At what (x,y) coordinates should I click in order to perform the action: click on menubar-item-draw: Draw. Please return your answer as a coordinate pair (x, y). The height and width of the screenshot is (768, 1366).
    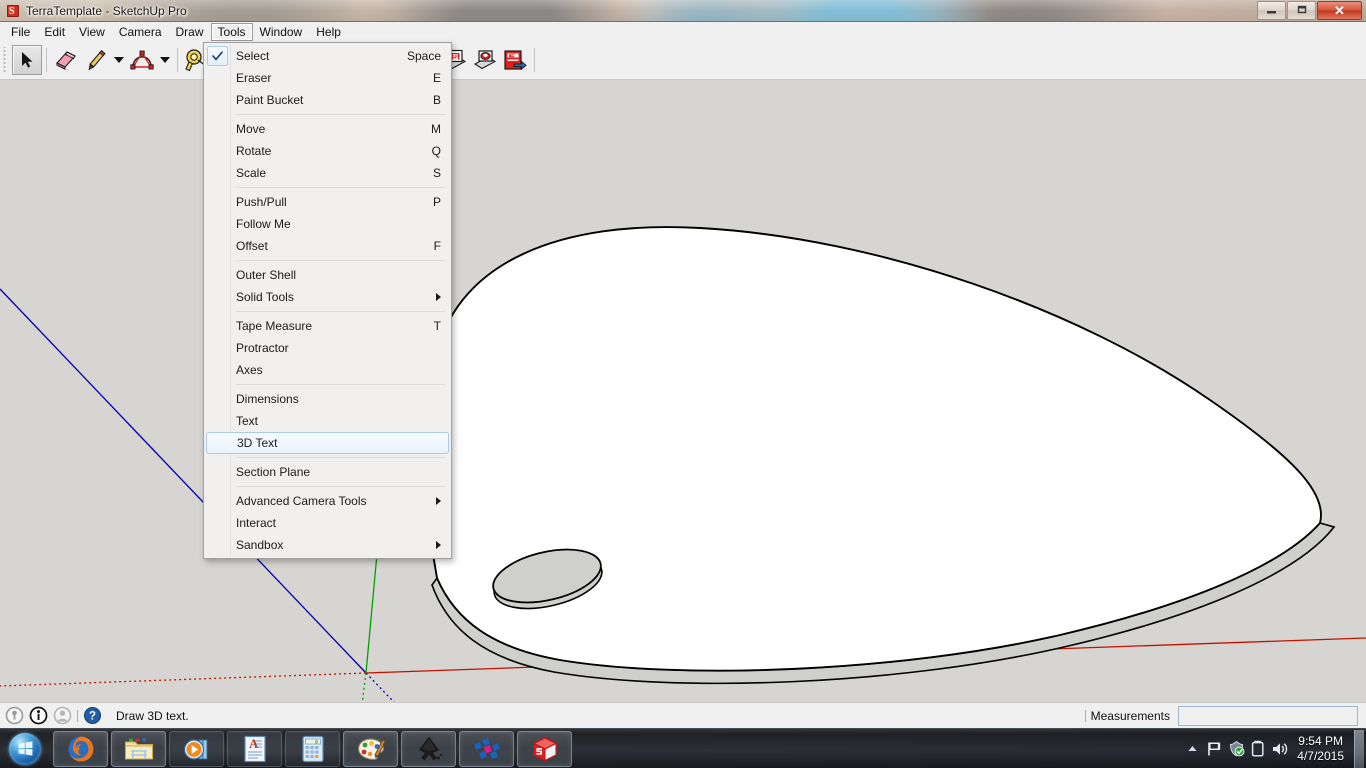
    Looking at the image, I should click on (190, 32).